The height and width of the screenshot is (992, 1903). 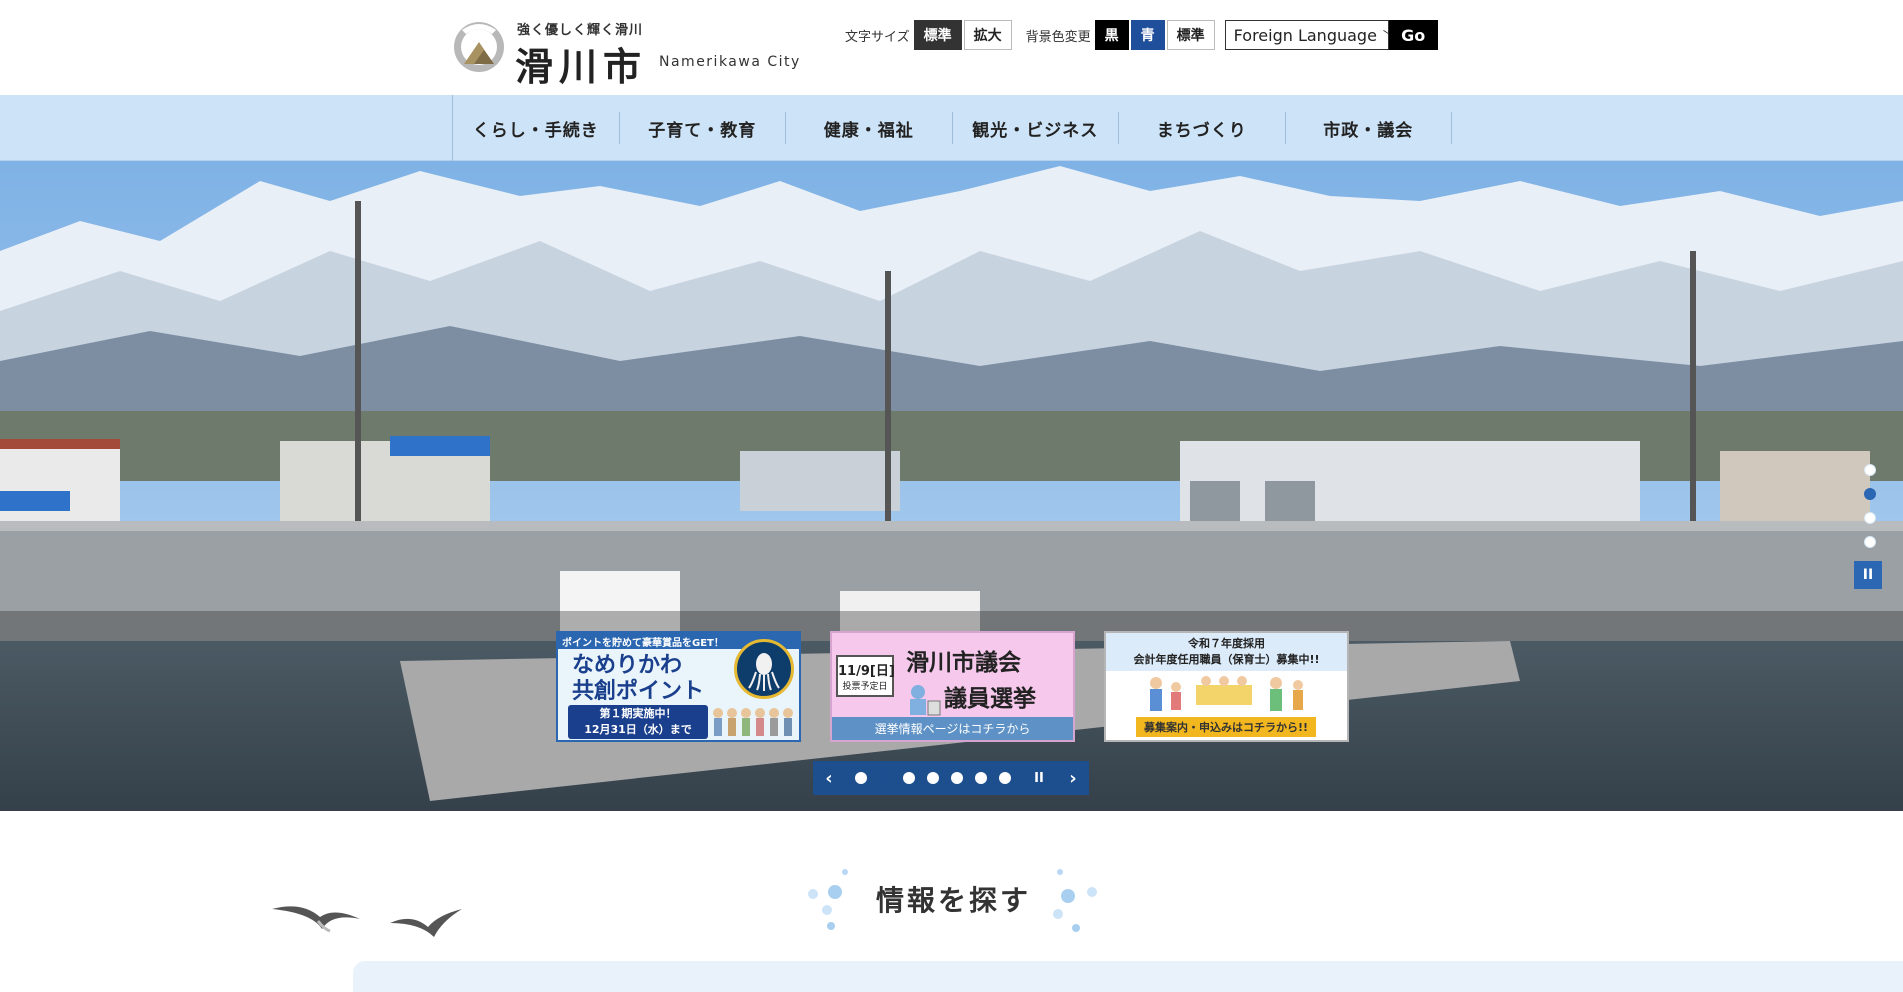 I want to click on banner3-header: 令和７年度採用 会計年度任用職員（保育士）募集中!!, so click(x=1226, y=652).